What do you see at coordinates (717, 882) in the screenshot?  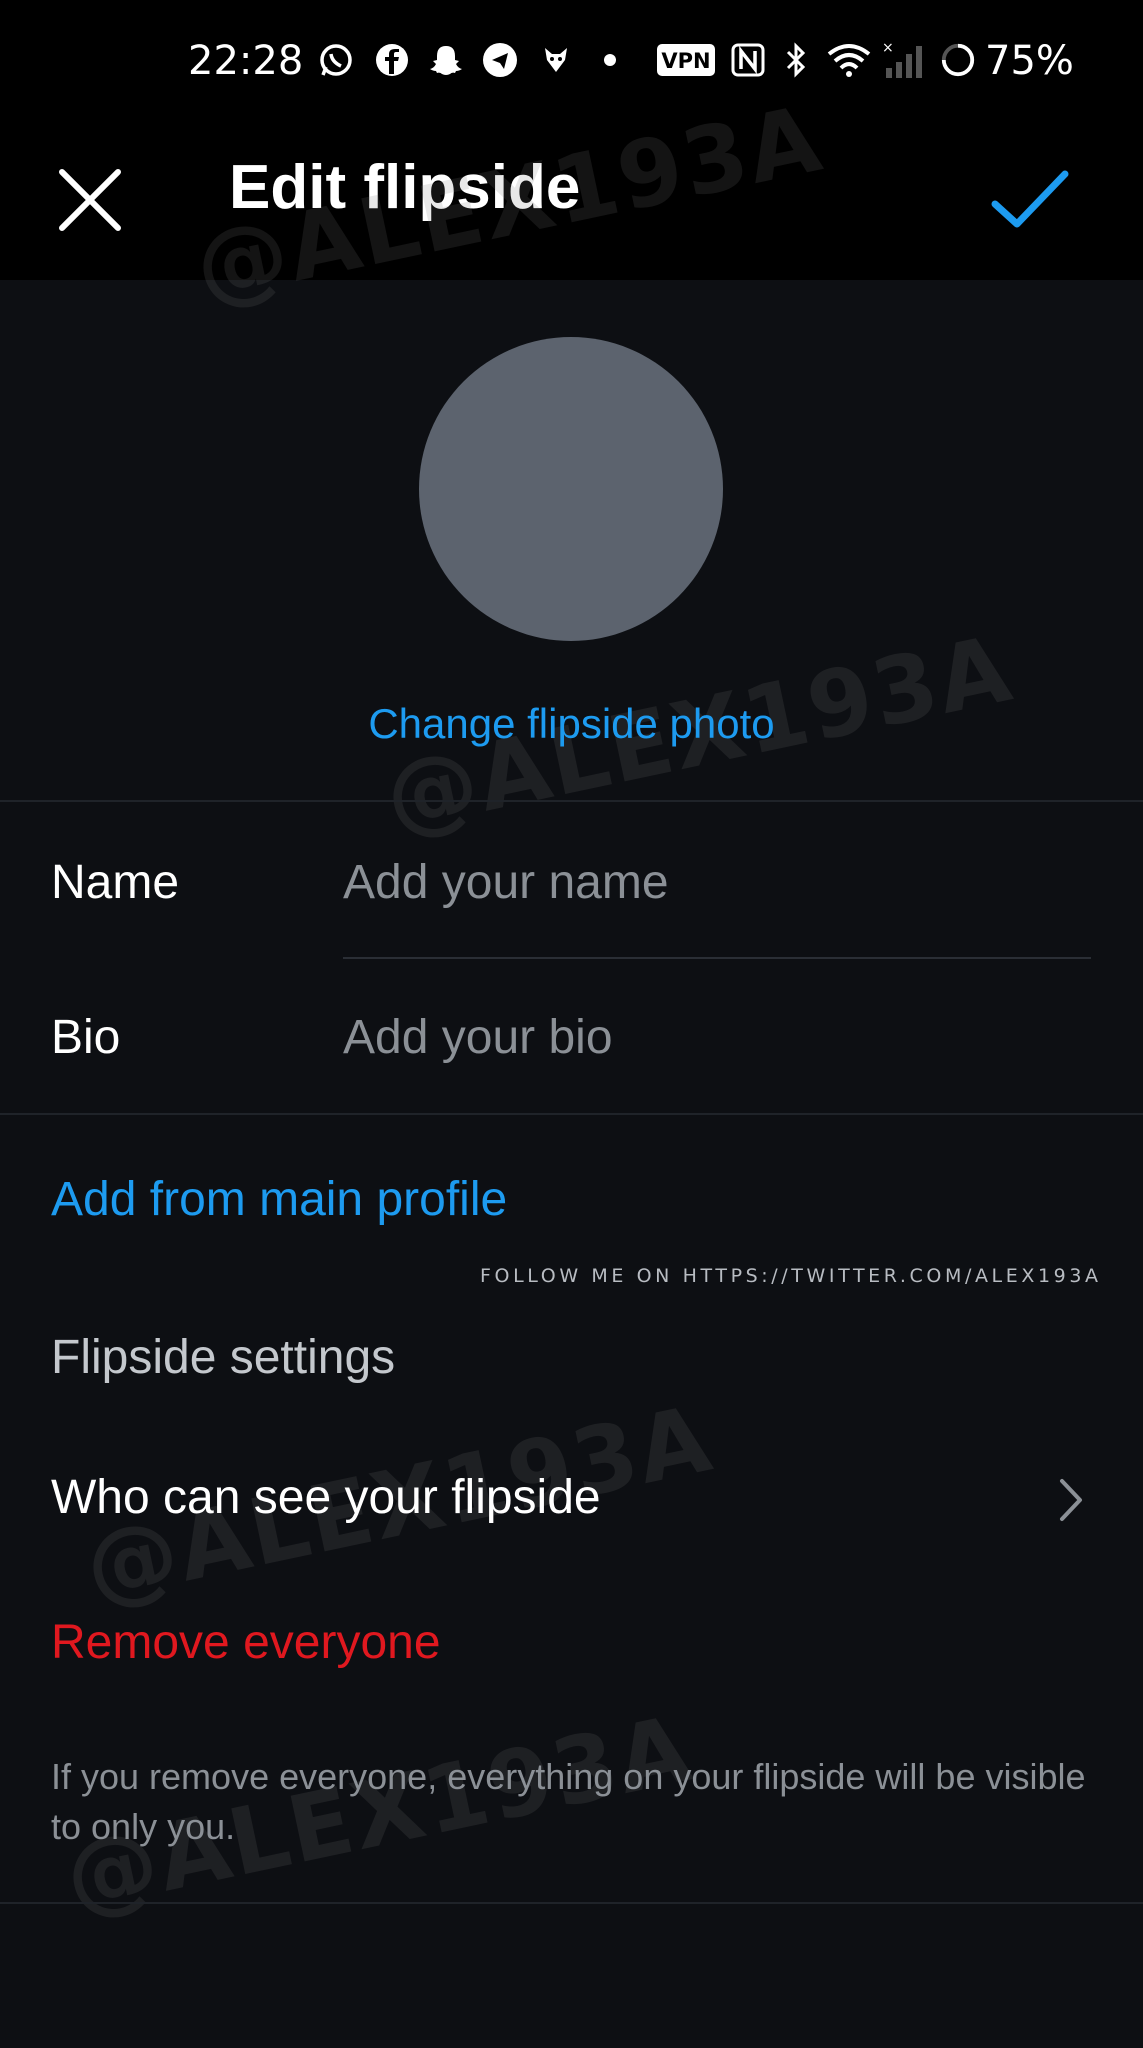 I see `name-input` at bounding box center [717, 882].